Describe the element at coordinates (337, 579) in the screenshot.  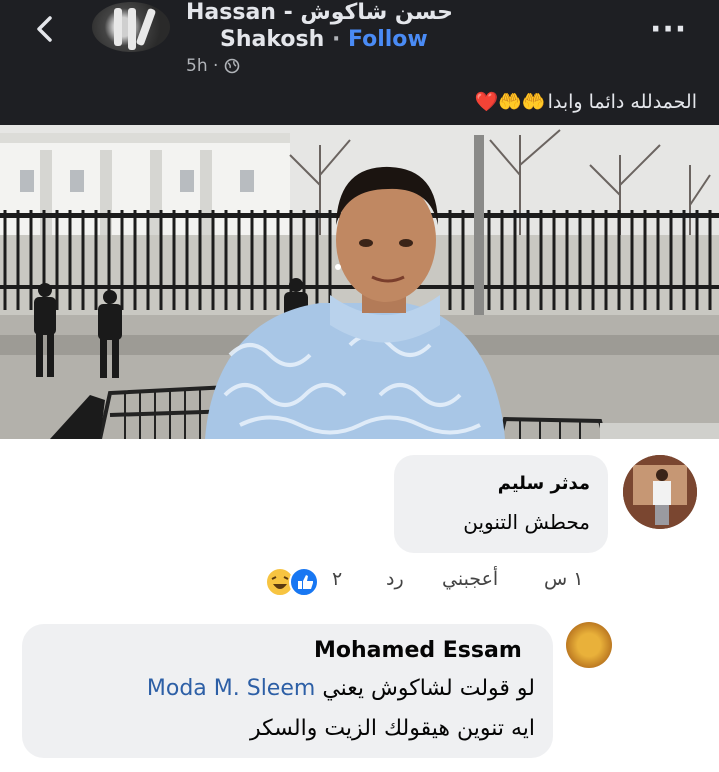
I see `reaction-count: ٢` at that location.